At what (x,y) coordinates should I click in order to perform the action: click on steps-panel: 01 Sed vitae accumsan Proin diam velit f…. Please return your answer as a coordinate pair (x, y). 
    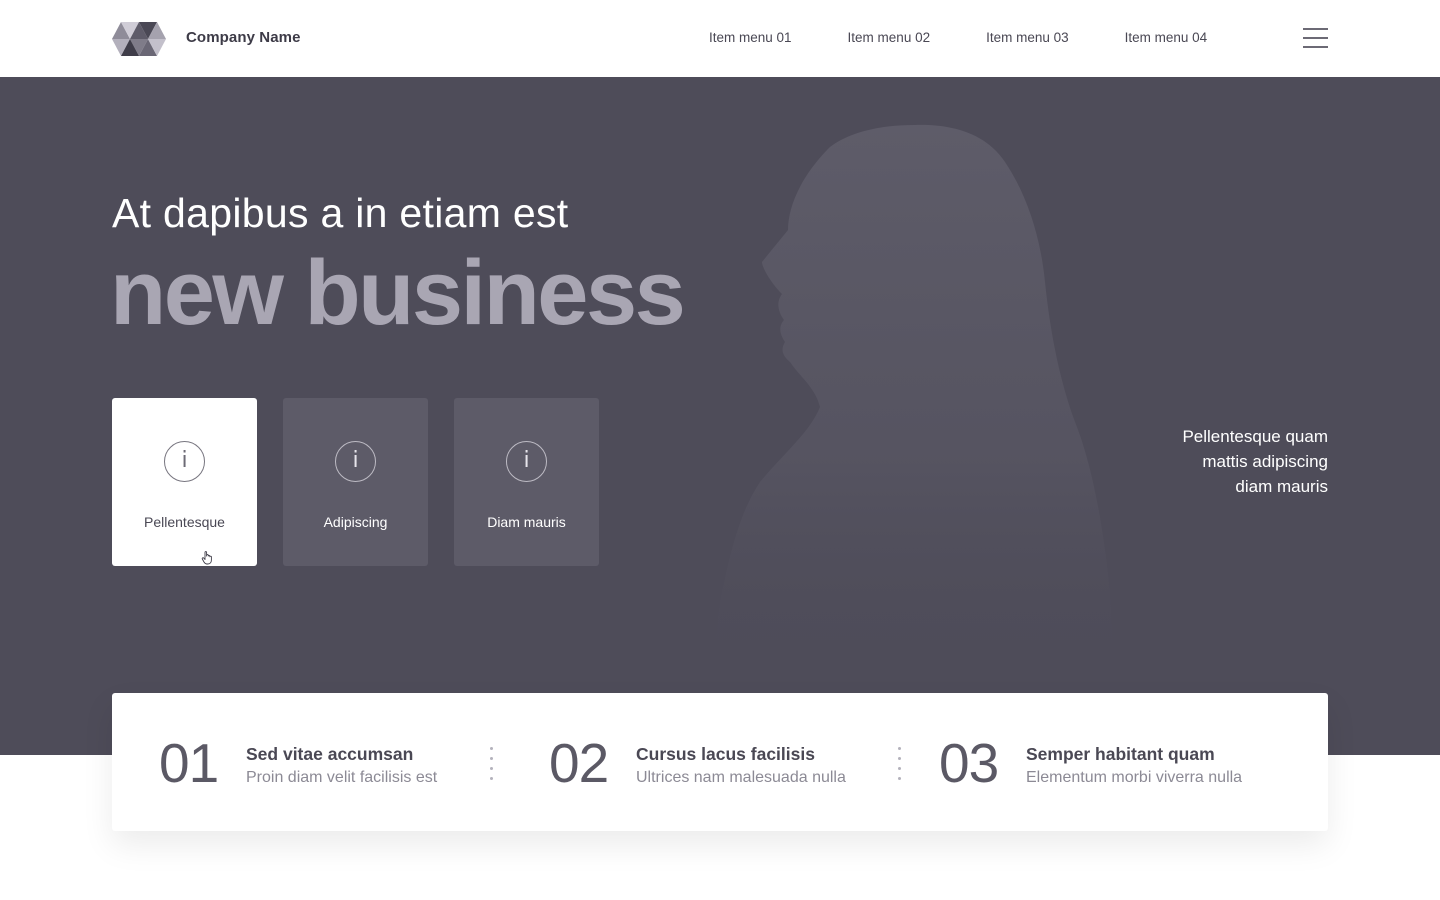
    Looking at the image, I should click on (720, 762).